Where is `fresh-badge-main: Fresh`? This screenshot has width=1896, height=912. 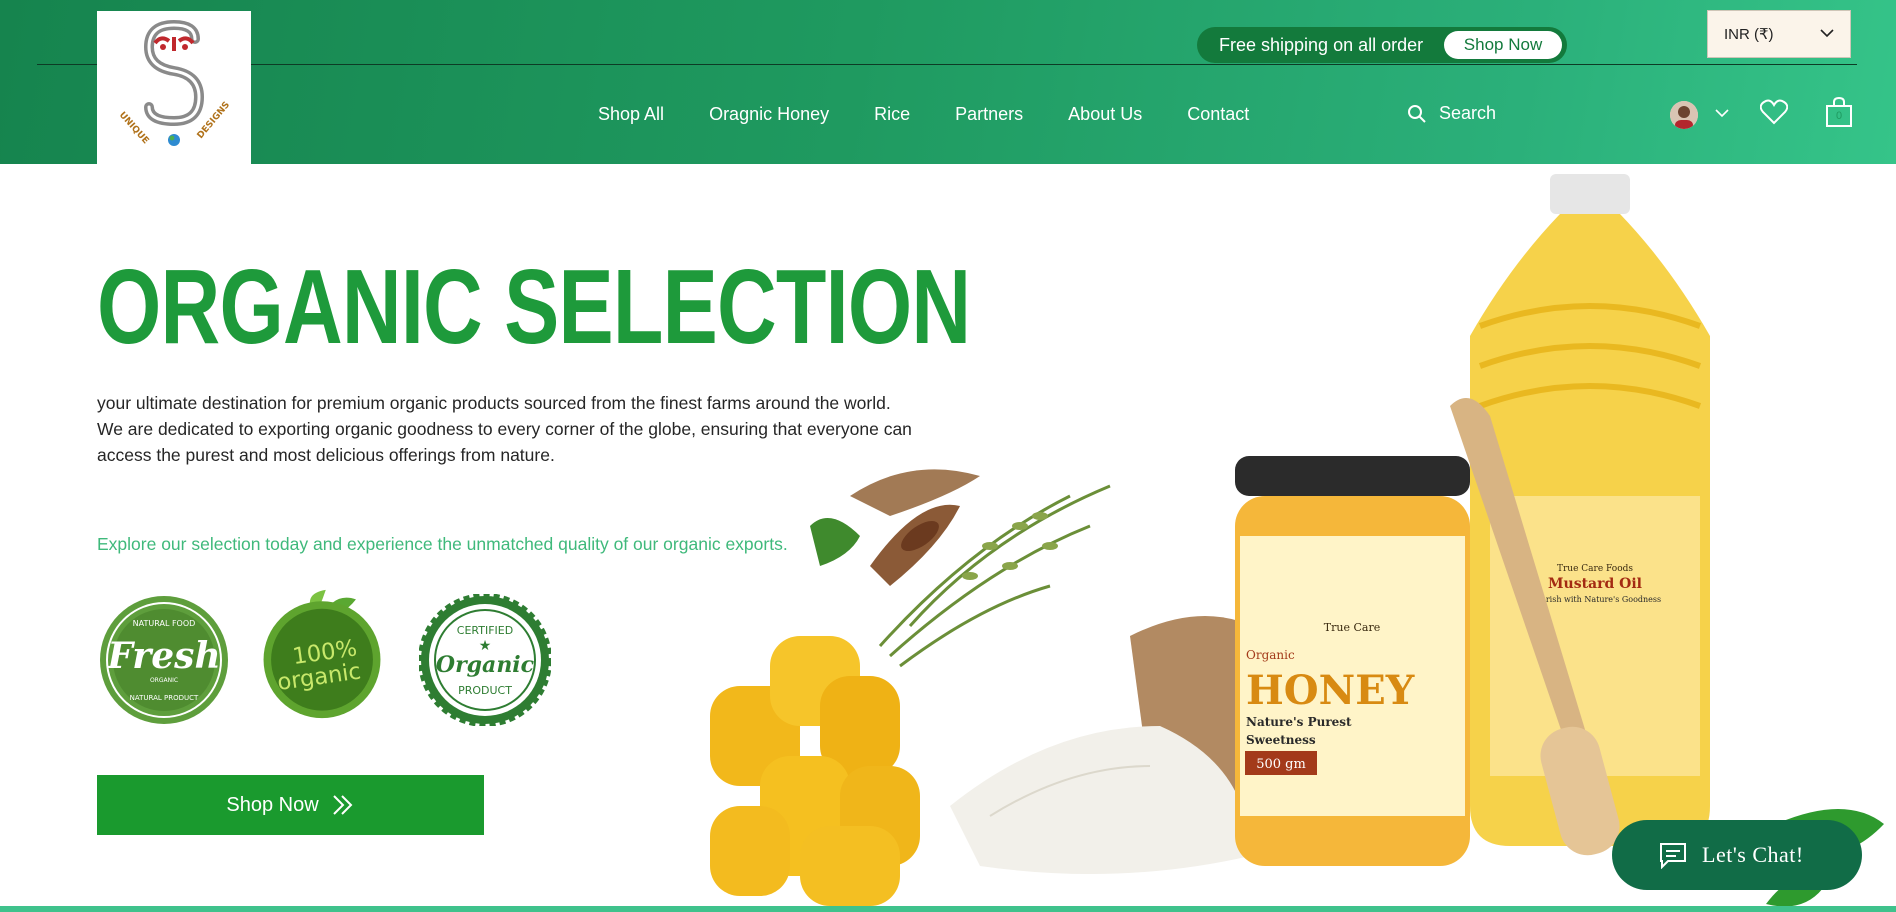 fresh-badge-main: Fresh is located at coordinates (163, 656).